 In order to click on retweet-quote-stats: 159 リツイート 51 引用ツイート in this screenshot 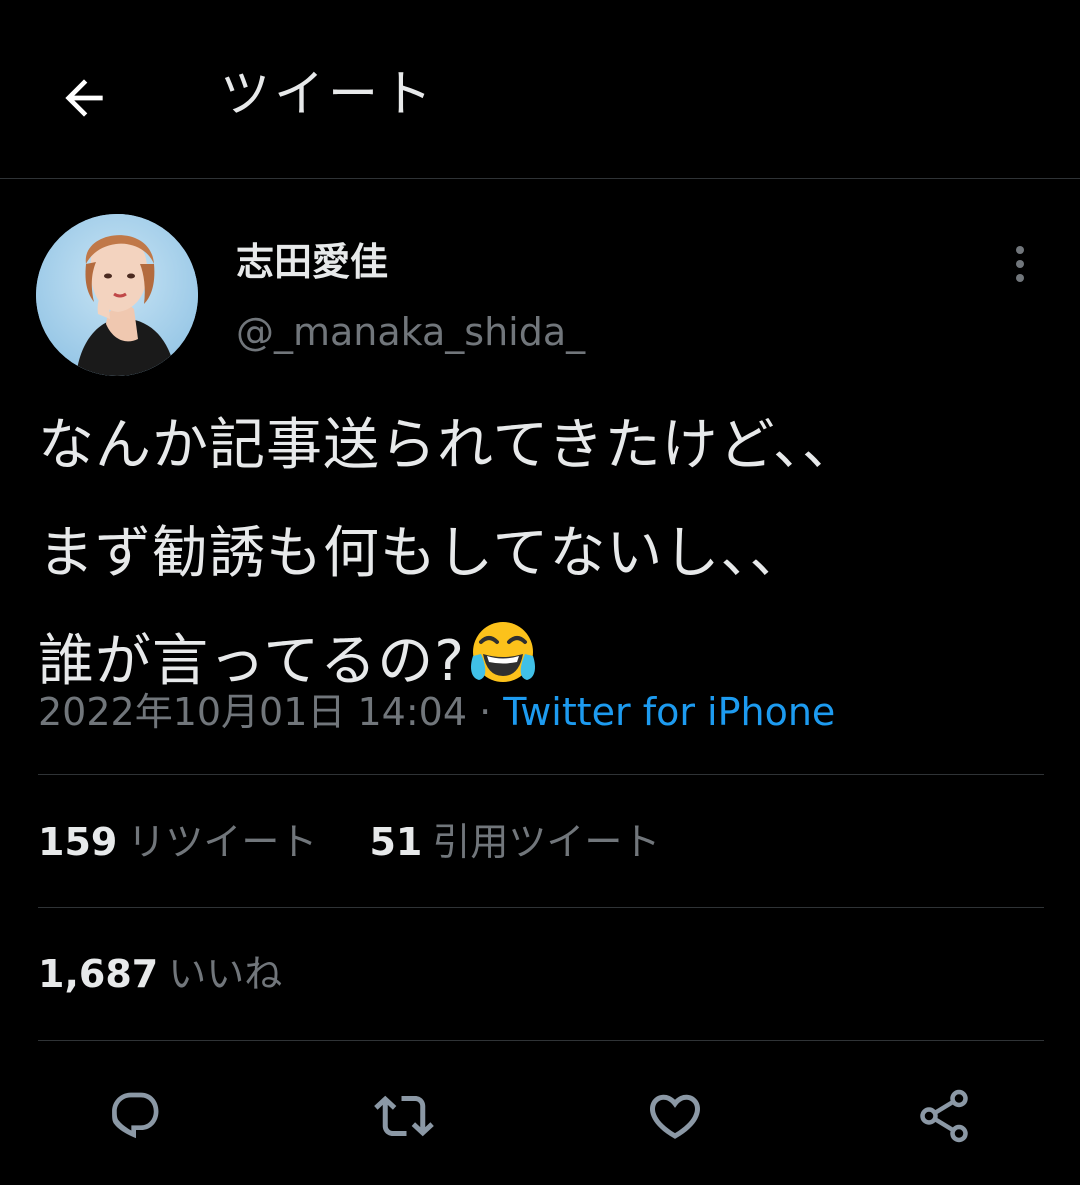, I will do `click(349, 842)`.